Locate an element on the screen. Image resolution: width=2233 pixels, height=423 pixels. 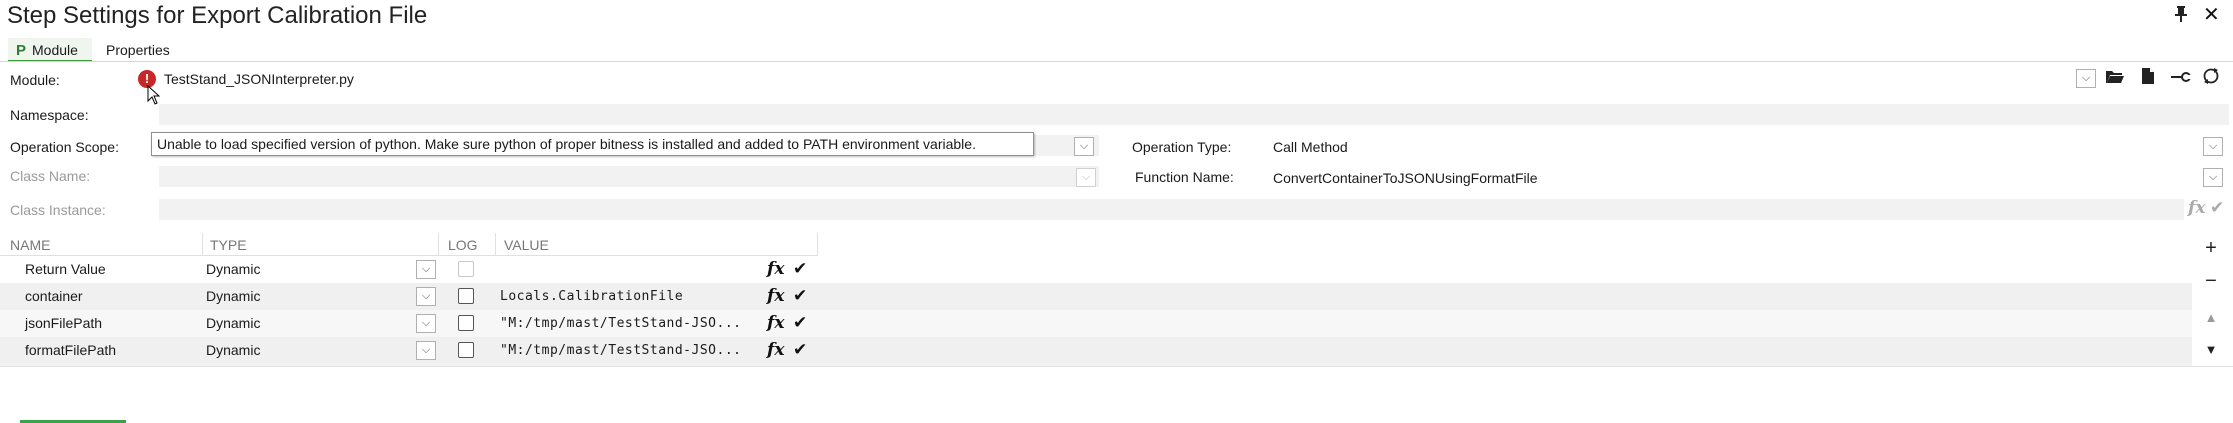
module-tab-icon: P is located at coordinates (21, 50).